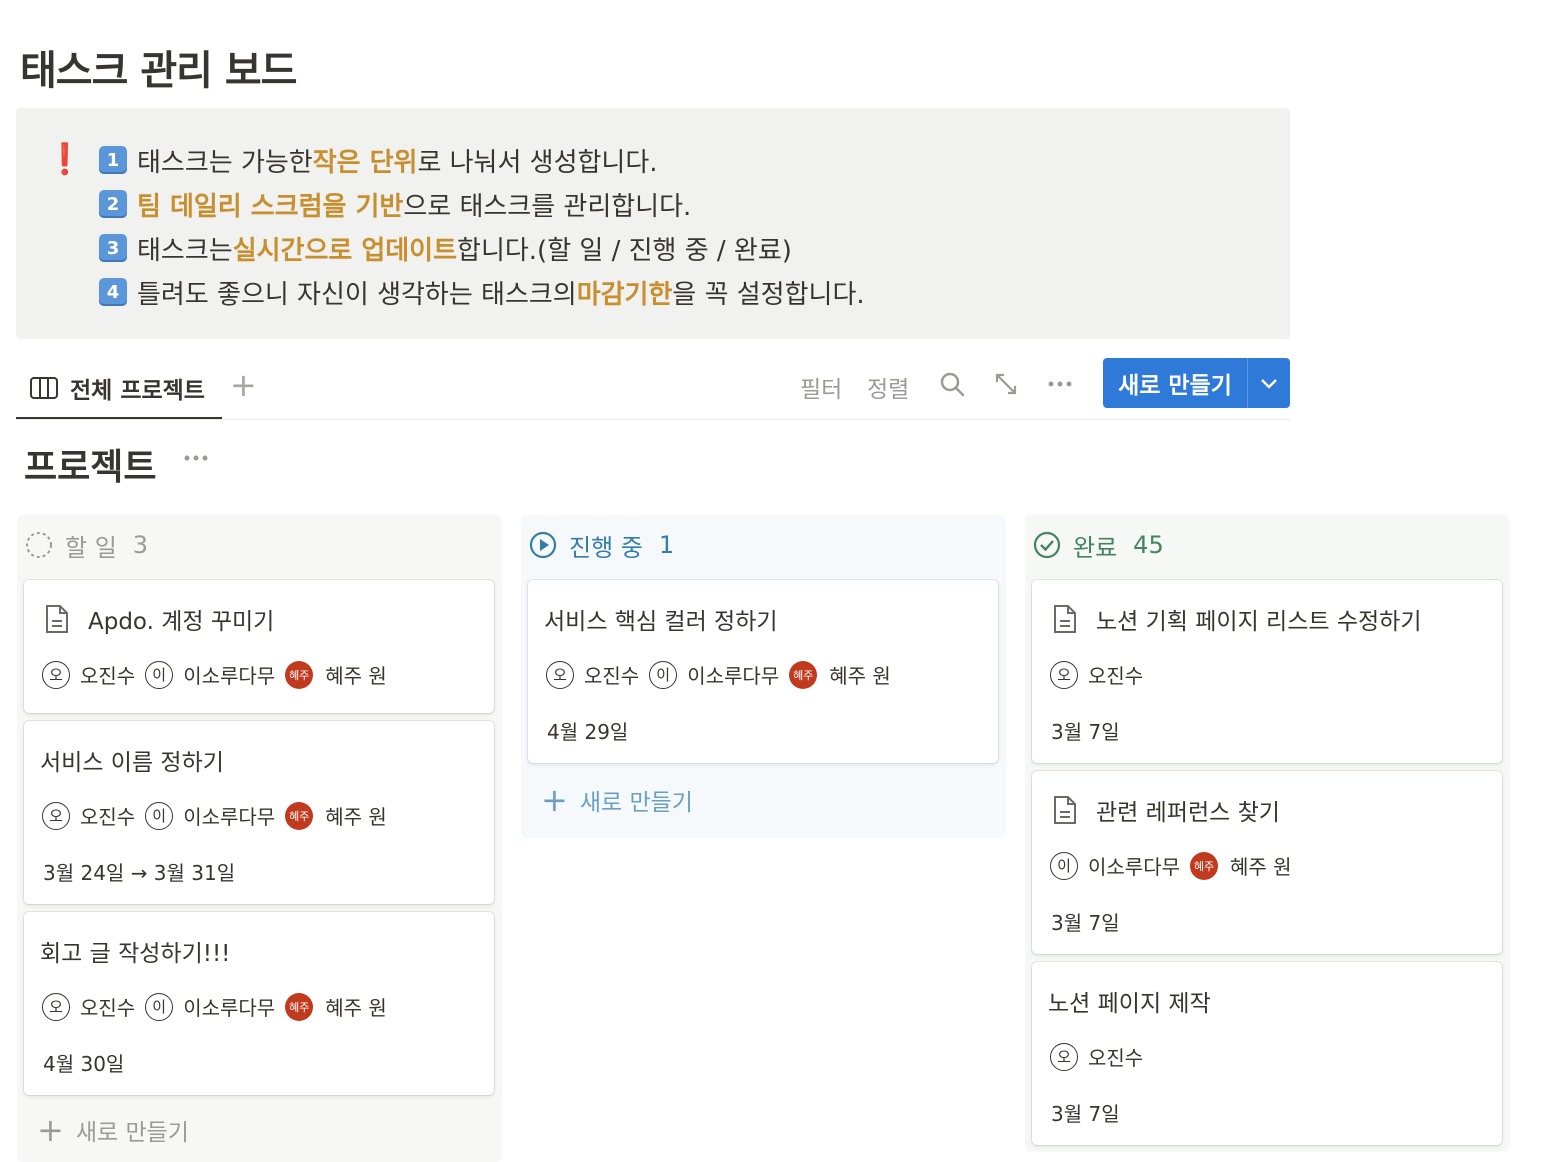  Describe the element at coordinates (259, 646) in the screenshot. I see `card-todo-1: Apdo. 계정 꾸미기 오 오진수 이 이소루다무 혜주 혜주 원` at that location.